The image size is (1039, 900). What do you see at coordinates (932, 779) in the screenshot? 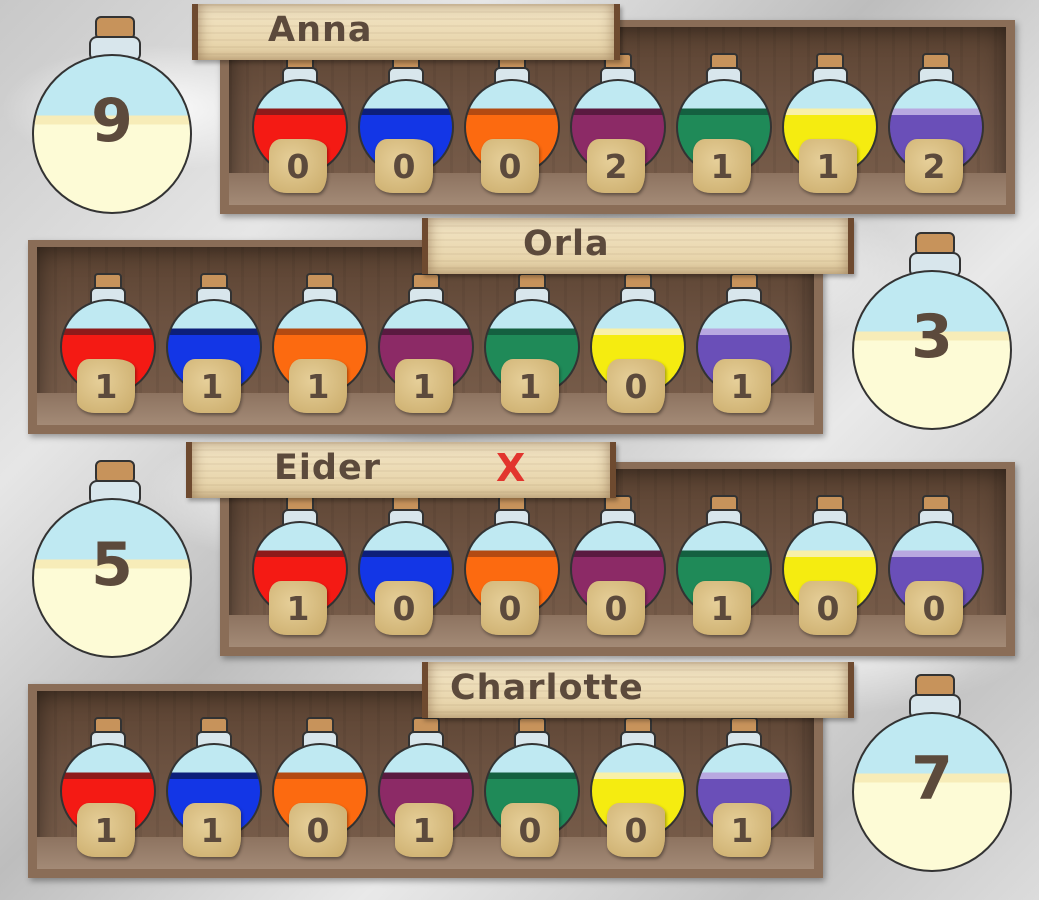
I see `player-score: 7` at bounding box center [932, 779].